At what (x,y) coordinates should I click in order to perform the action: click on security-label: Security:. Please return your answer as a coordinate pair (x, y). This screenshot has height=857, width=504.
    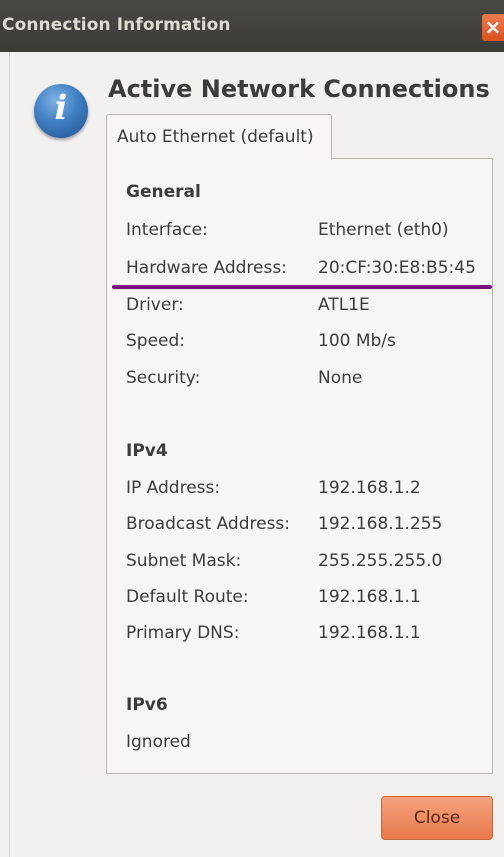
    Looking at the image, I should click on (163, 378).